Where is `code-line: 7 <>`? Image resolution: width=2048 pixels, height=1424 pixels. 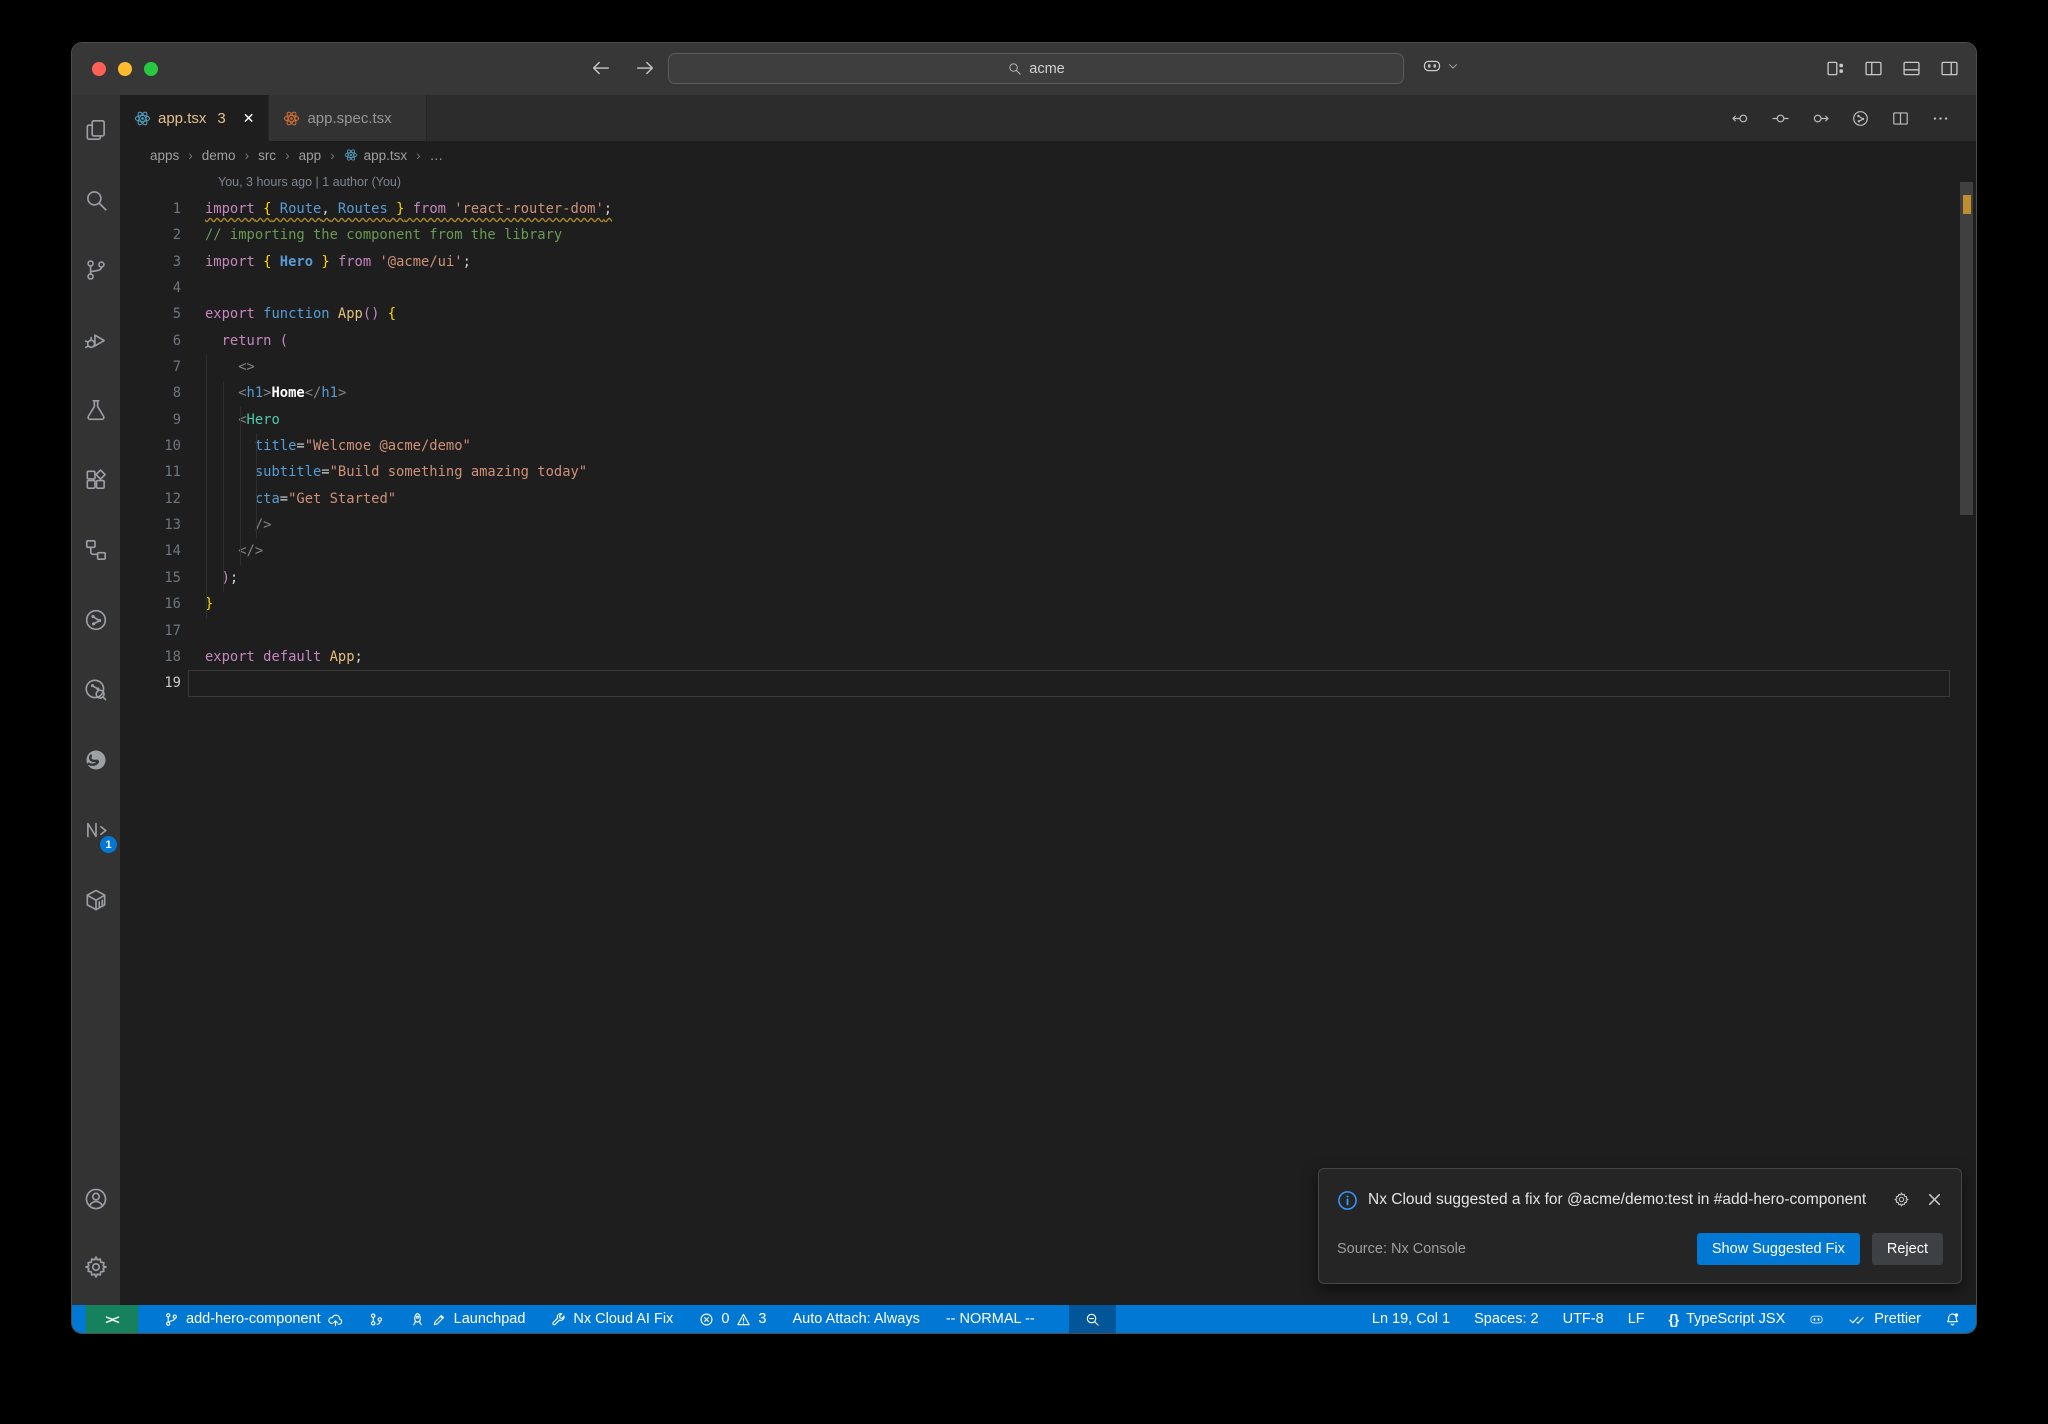
code-line: 7 <> is located at coordinates (1048, 367).